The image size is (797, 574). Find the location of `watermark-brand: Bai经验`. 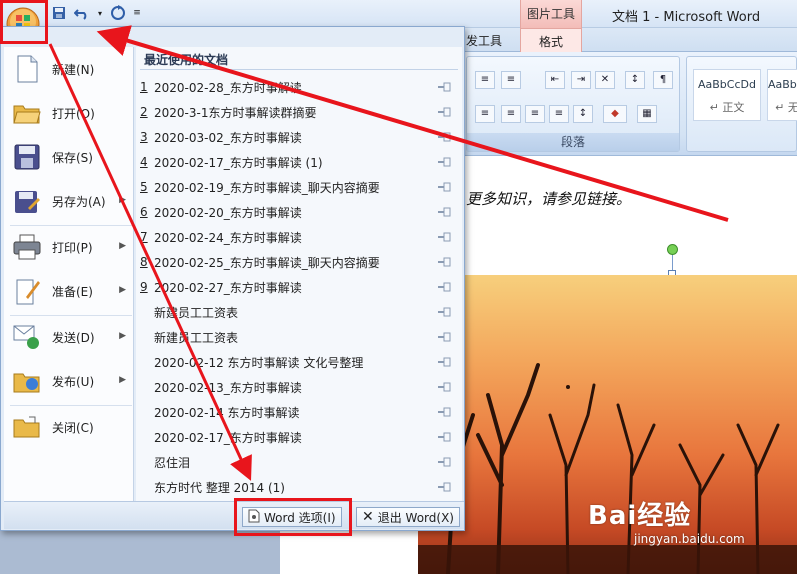

watermark-brand: Bai经验 is located at coordinates (640, 516).